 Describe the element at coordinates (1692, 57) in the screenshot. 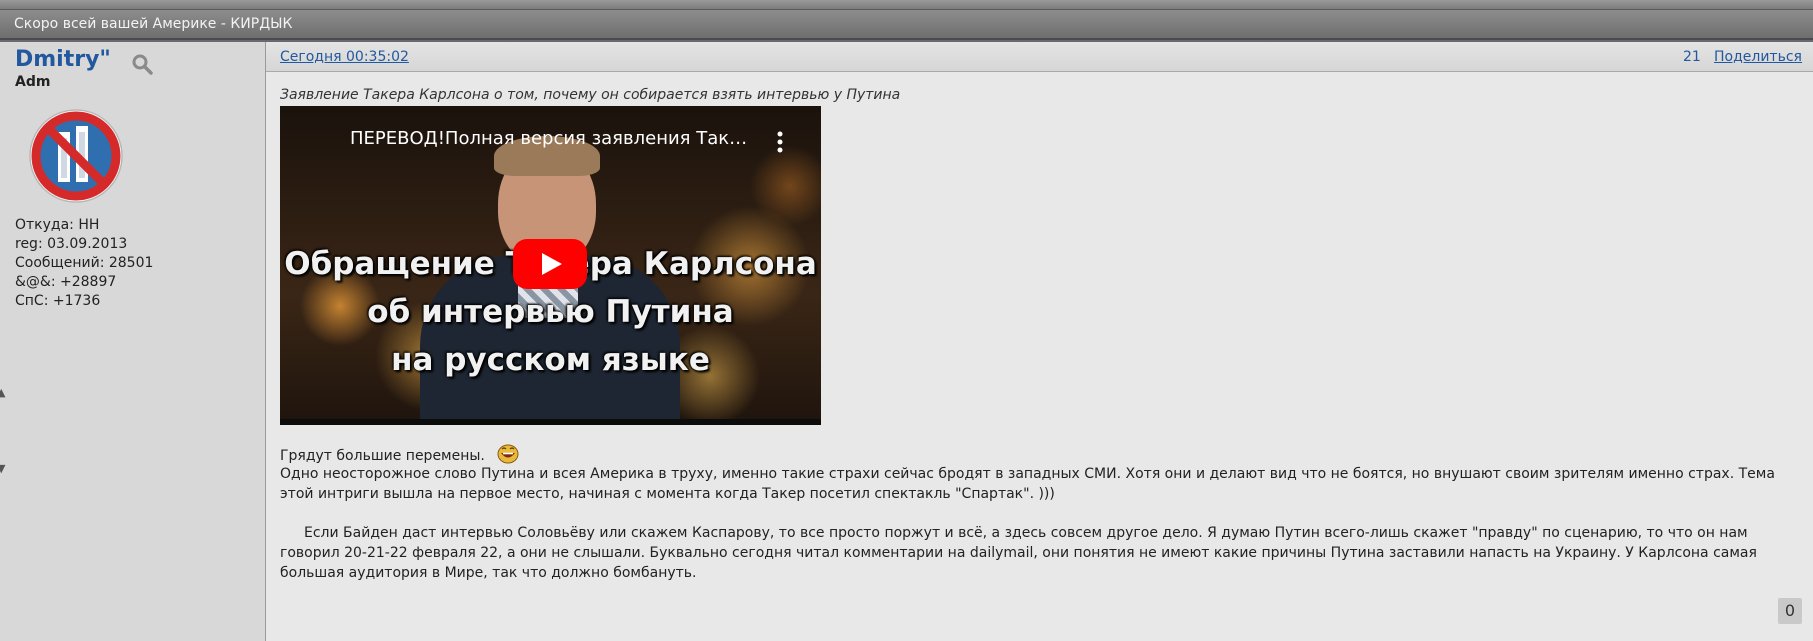

I see `post-number: 21` at that location.